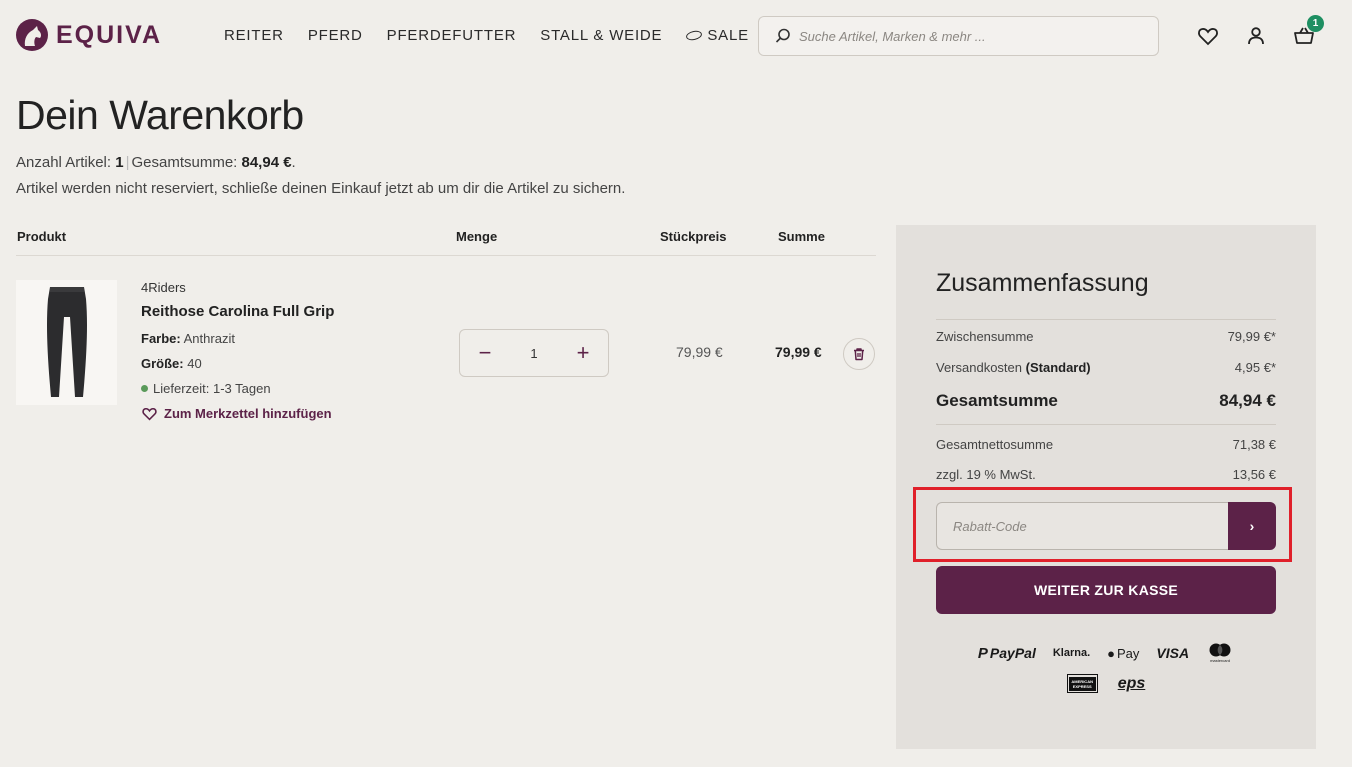 The image size is (1352, 767). What do you see at coordinates (485, 353) in the screenshot?
I see `decrease-quantity-button: −` at bounding box center [485, 353].